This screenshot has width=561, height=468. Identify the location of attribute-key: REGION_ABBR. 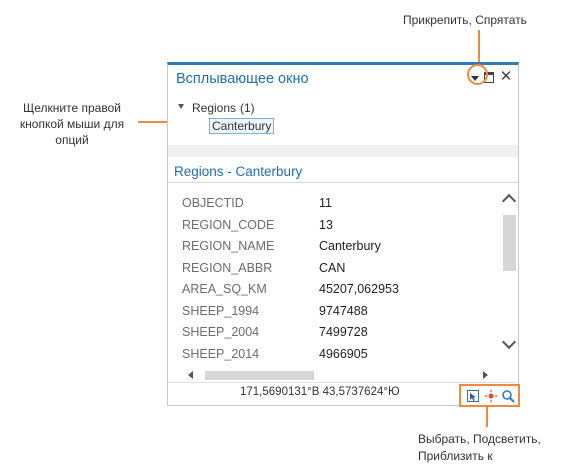
(227, 267).